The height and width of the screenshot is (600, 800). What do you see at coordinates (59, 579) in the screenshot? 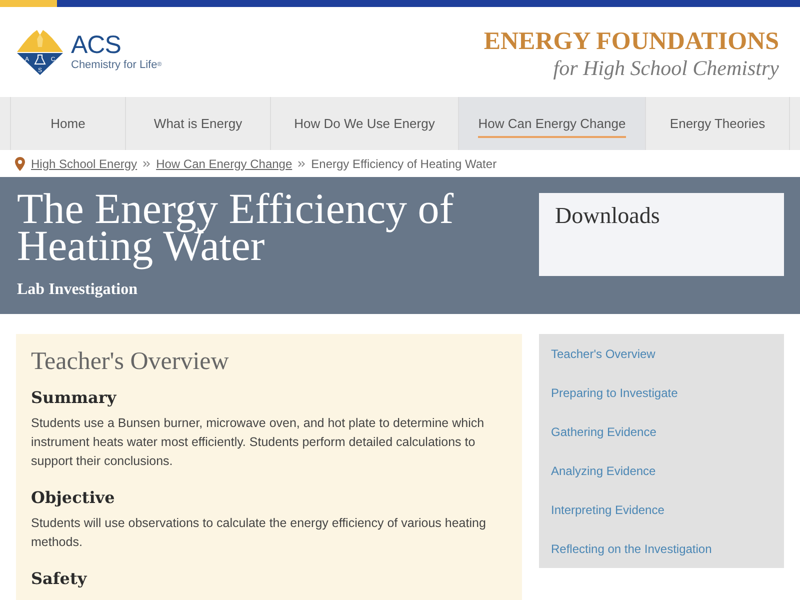
I see `section-heading: Safety` at bounding box center [59, 579].